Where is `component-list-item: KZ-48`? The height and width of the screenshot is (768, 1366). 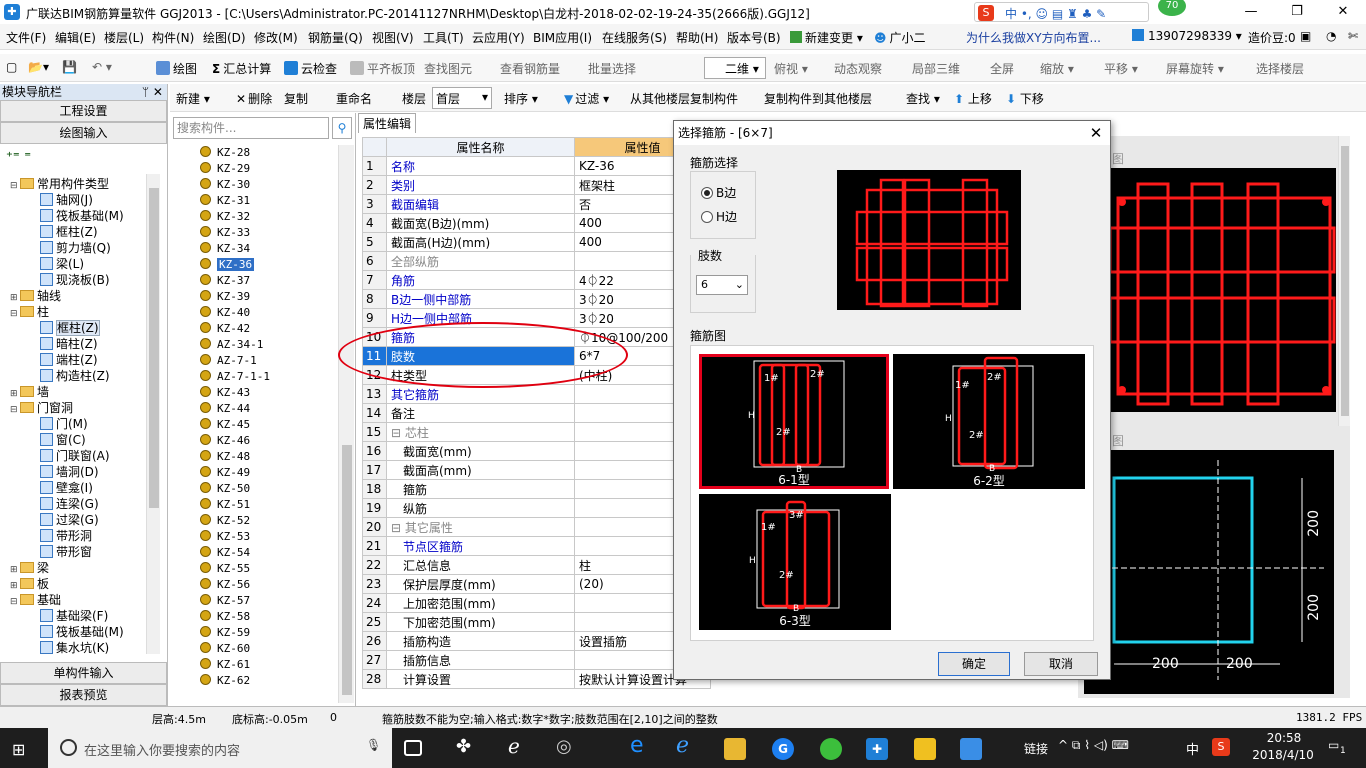 component-list-item: KZ-48 is located at coordinates (225, 457).